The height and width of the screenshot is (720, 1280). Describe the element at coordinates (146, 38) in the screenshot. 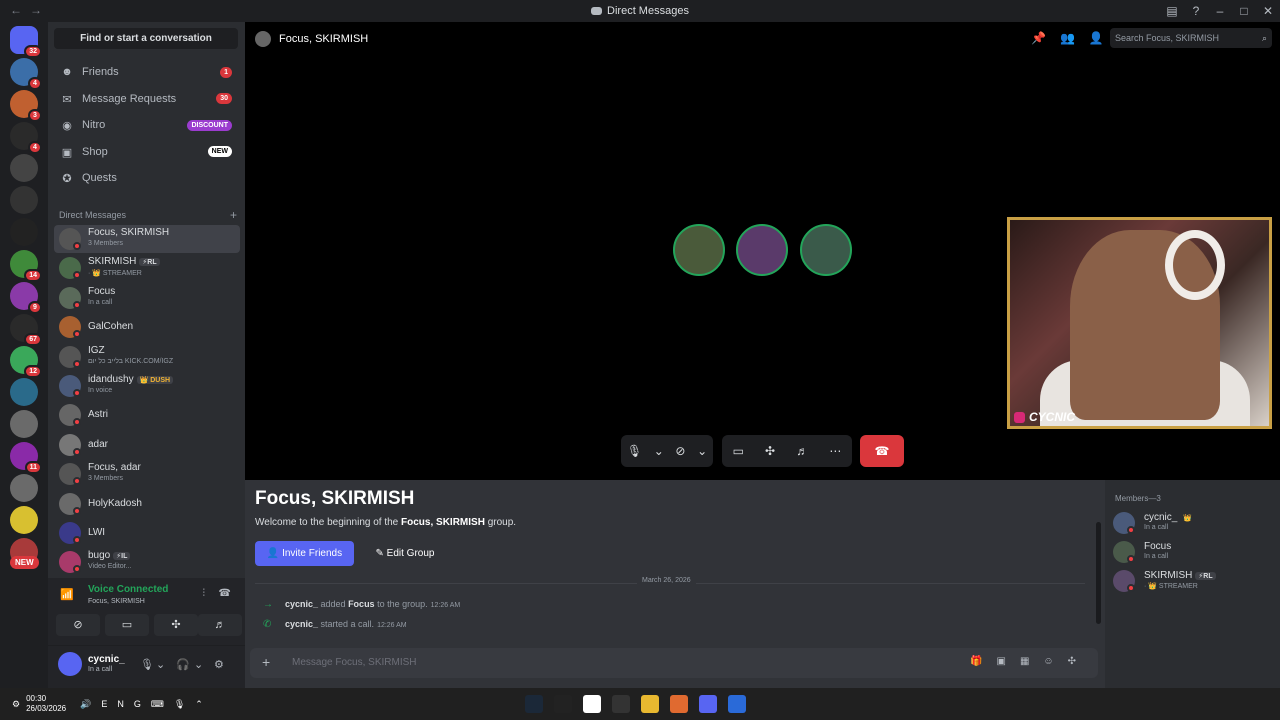

I see `find-conversation-button: Find or start a conversation` at that location.